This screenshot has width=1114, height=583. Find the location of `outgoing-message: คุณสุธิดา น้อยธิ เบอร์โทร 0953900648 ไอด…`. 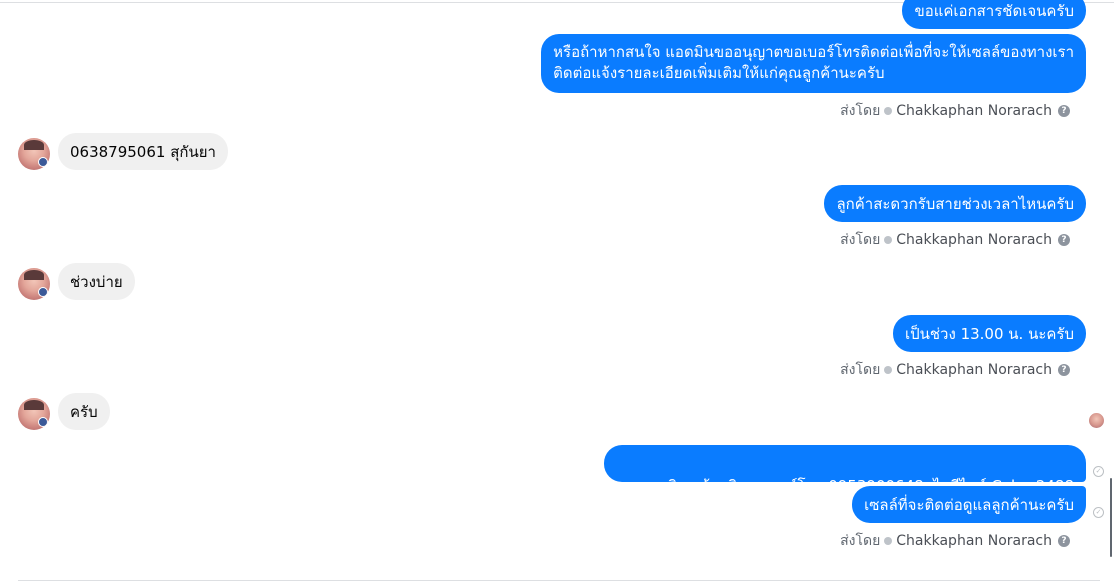

outgoing-message: คุณสุธิดา น้อยธิ เบอร์โทร 0953900648 ไอด… is located at coordinates (844, 470).